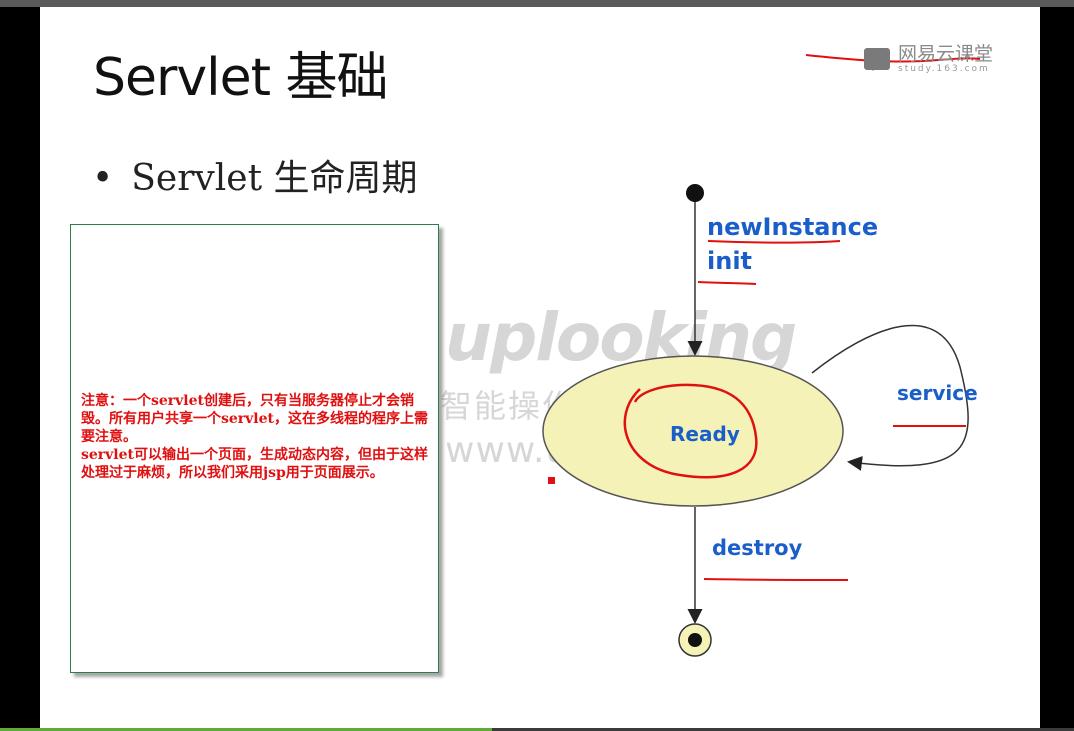  Describe the element at coordinates (705, 434) in the screenshot. I see `label-ready: Ready` at that location.